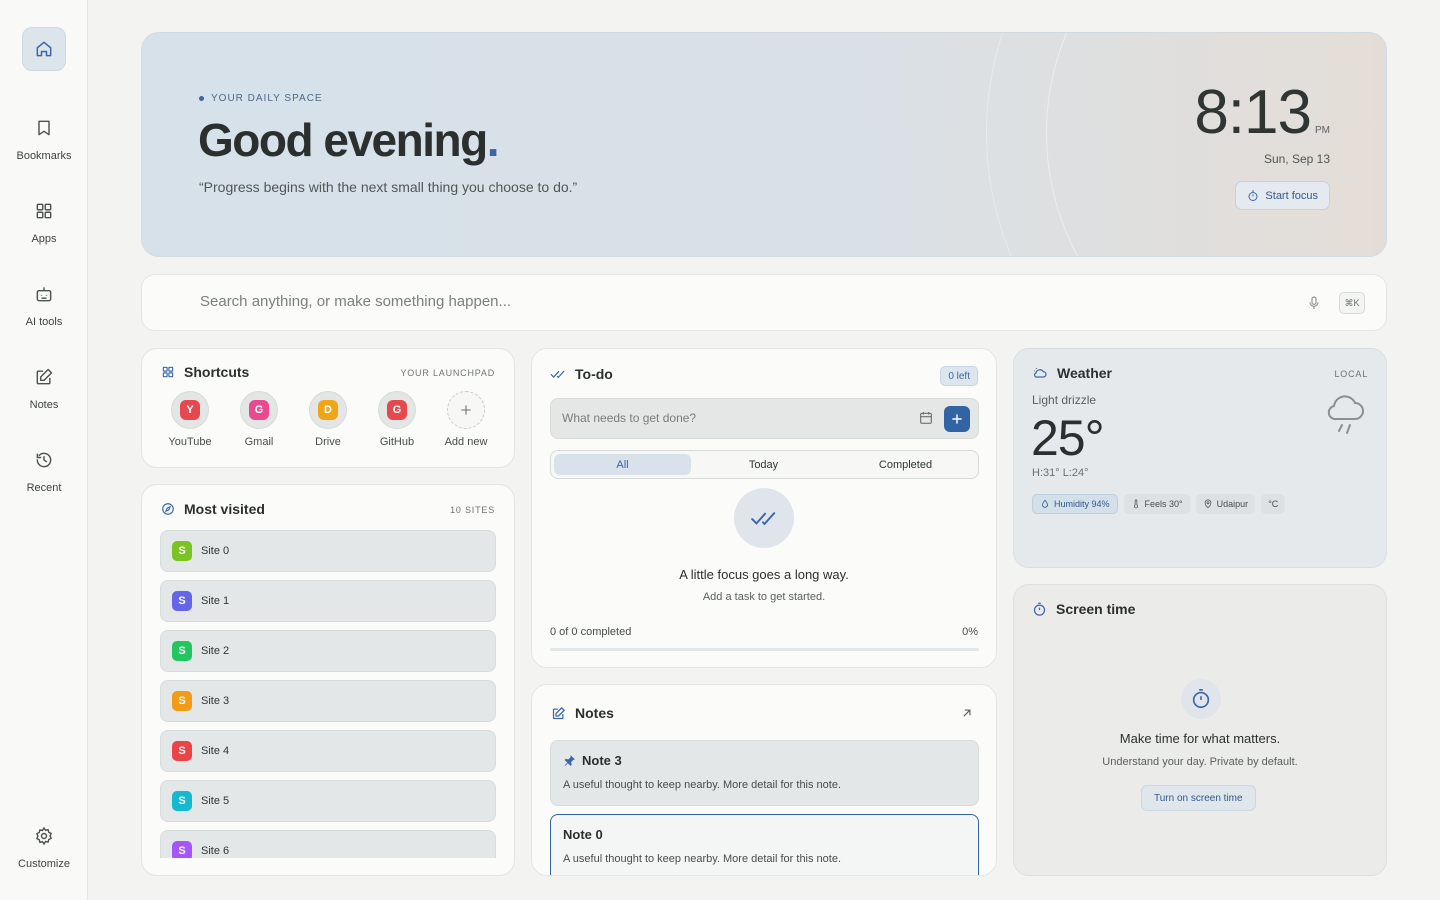  I want to click on empty-state-title: A little focus goes a long way., so click(764, 574).